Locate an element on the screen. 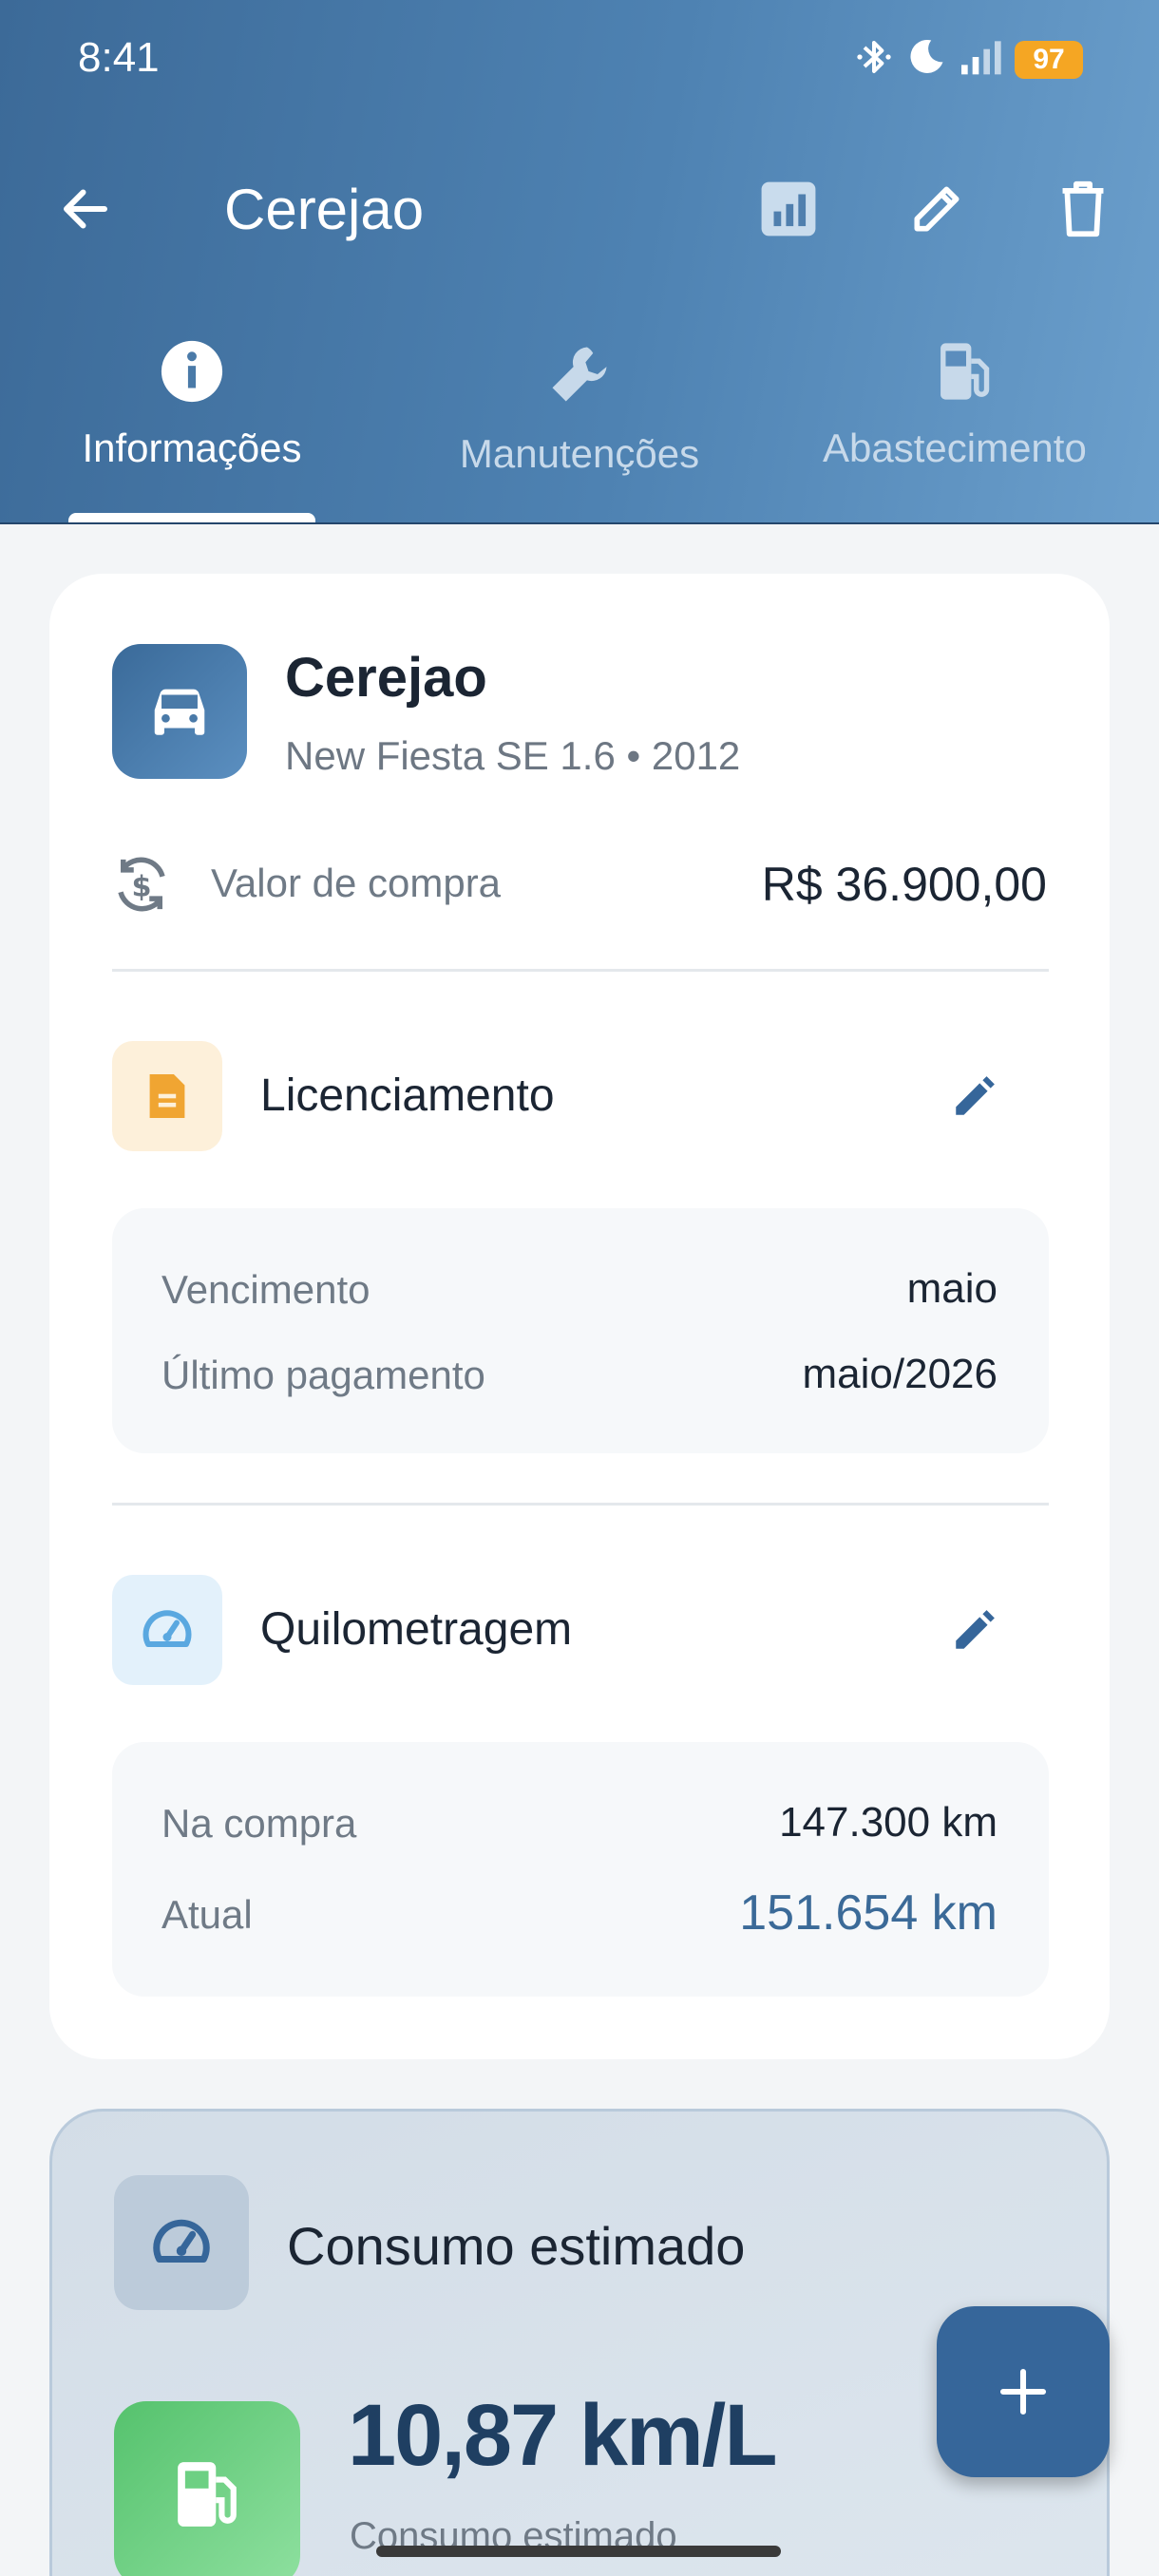 The width and height of the screenshot is (1159, 2576). licensing-title: Licenciamento is located at coordinates (407, 1095).